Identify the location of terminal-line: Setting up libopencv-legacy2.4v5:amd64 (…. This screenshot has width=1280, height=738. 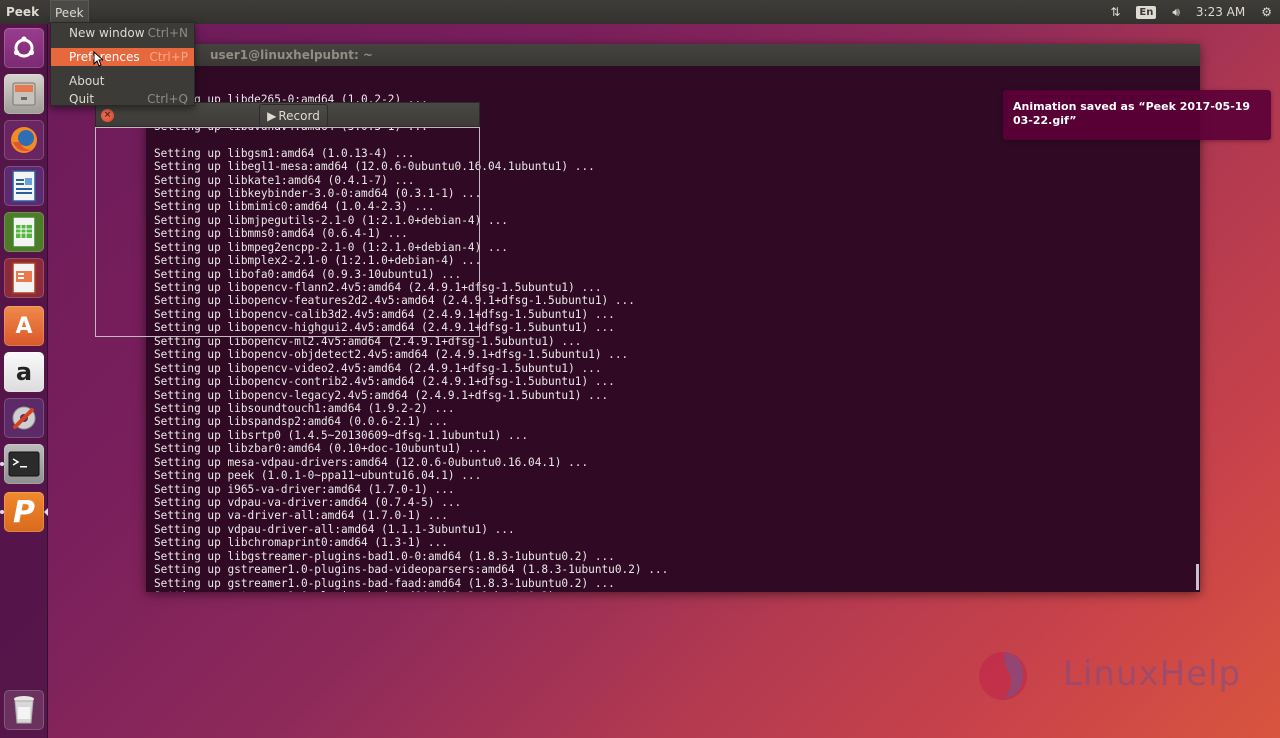
(381, 395).